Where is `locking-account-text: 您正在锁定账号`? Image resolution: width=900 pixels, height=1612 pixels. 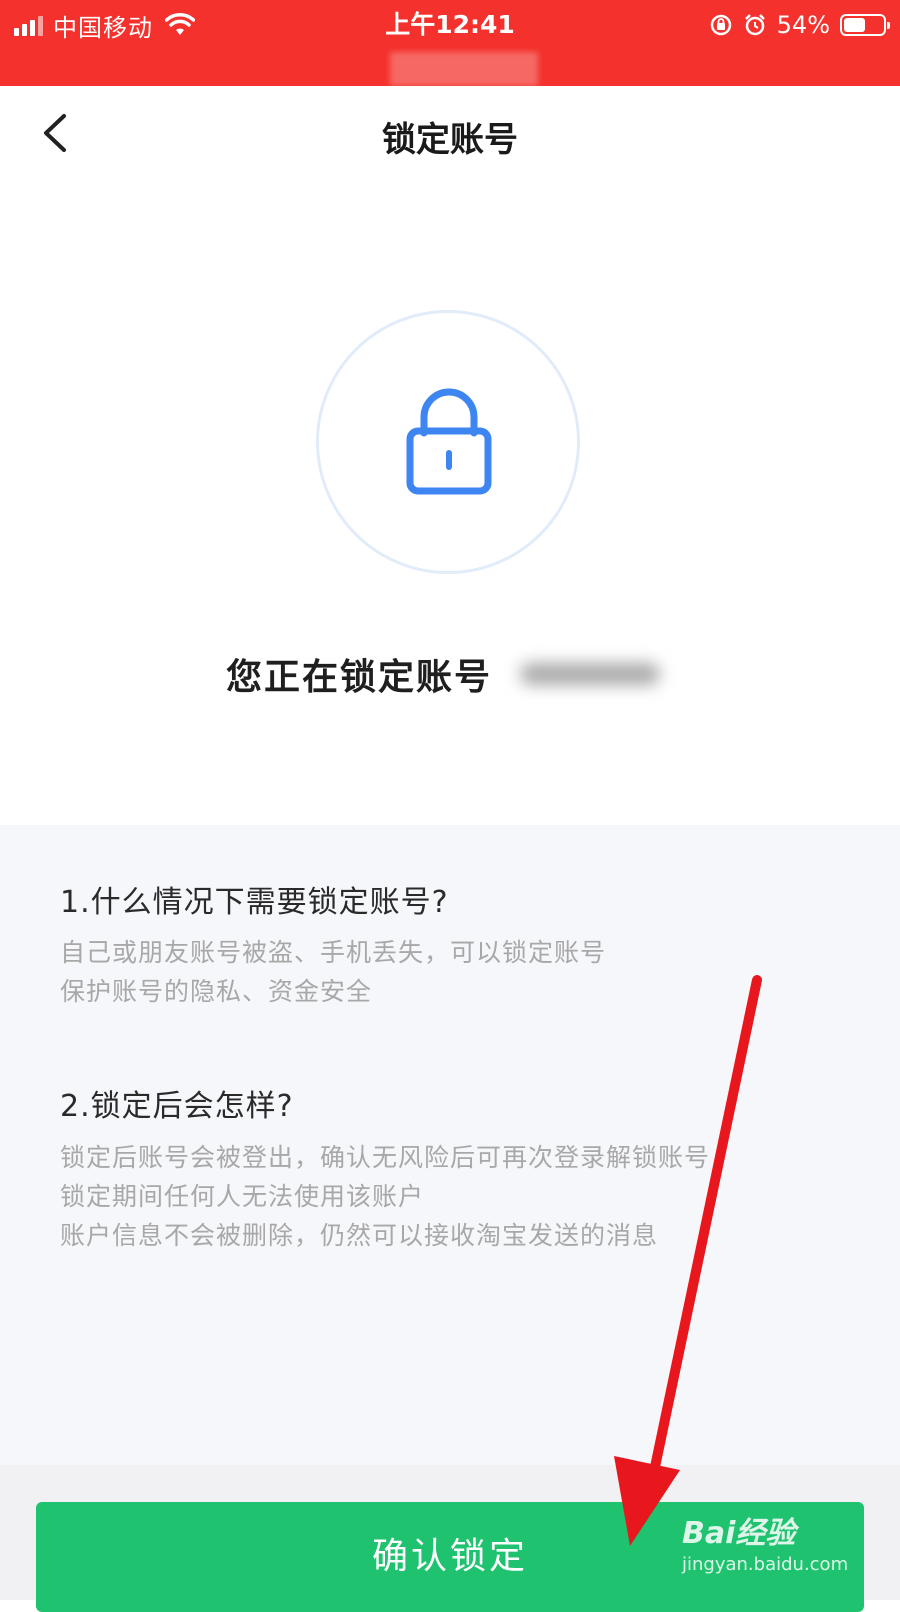
locking-account-text: 您正在锁定账号 is located at coordinates (359, 677).